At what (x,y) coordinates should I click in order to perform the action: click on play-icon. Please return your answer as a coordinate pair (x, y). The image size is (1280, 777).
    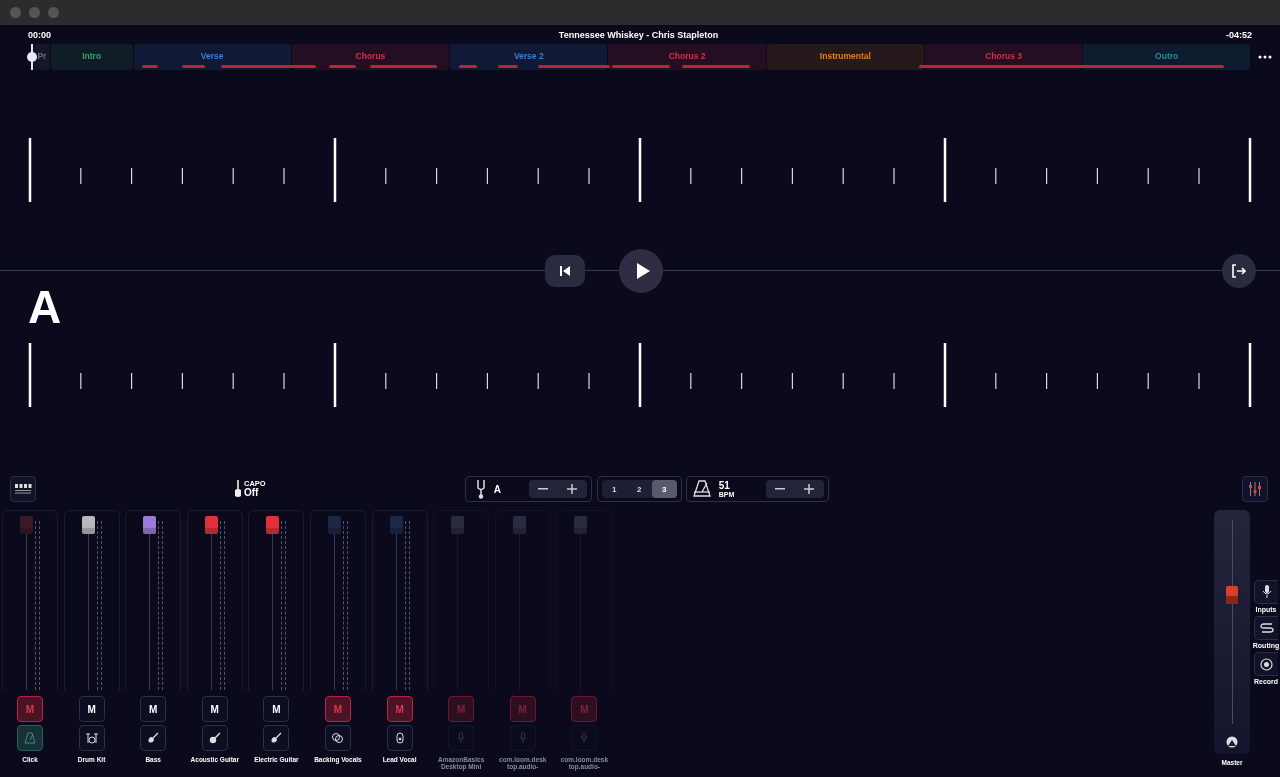
    Looking at the image, I should click on (642, 271).